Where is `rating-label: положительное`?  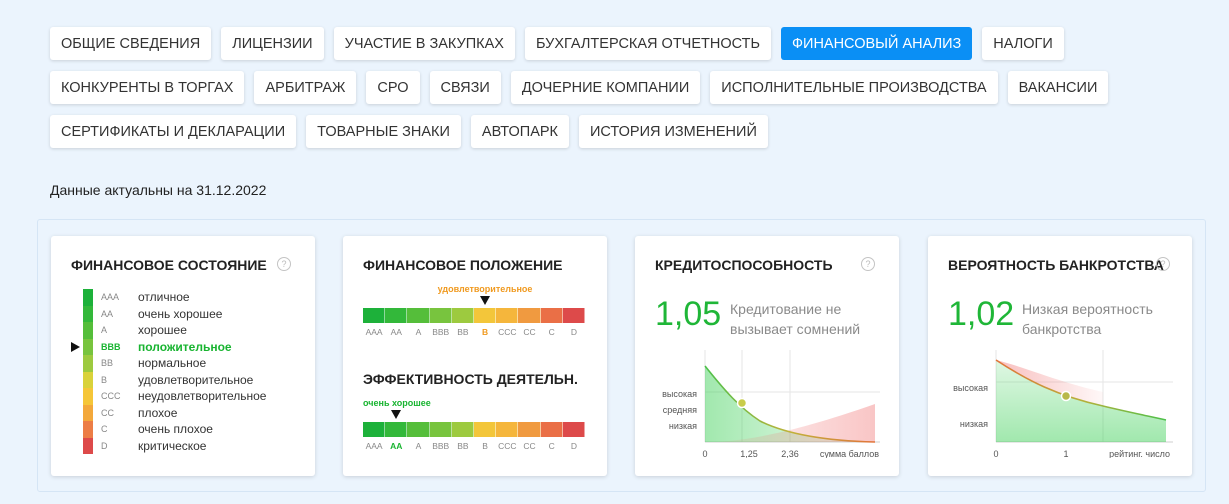 rating-label: положительное is located at coordinates (185, 346).